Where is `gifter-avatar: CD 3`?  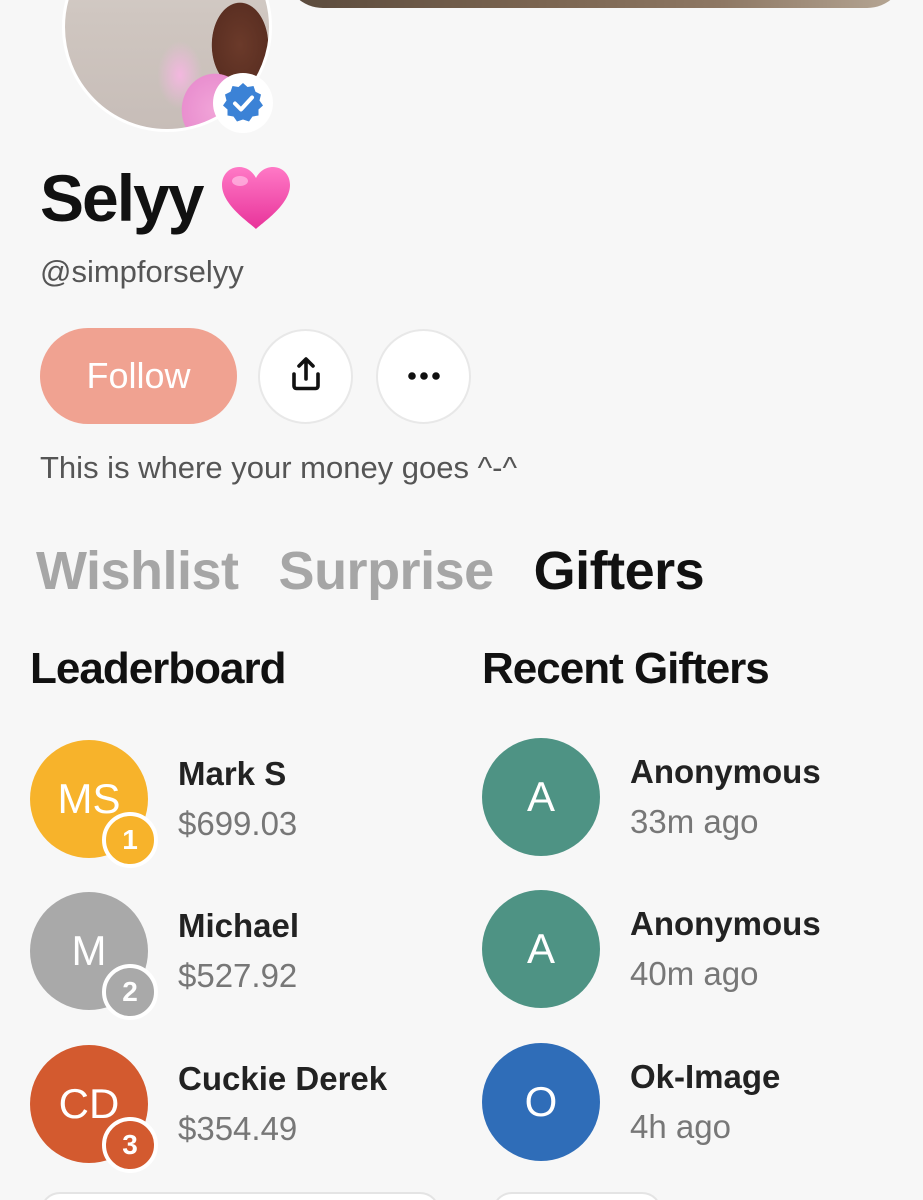 gifter-avatar: CD 3 is located at coordinates (94, 1109).